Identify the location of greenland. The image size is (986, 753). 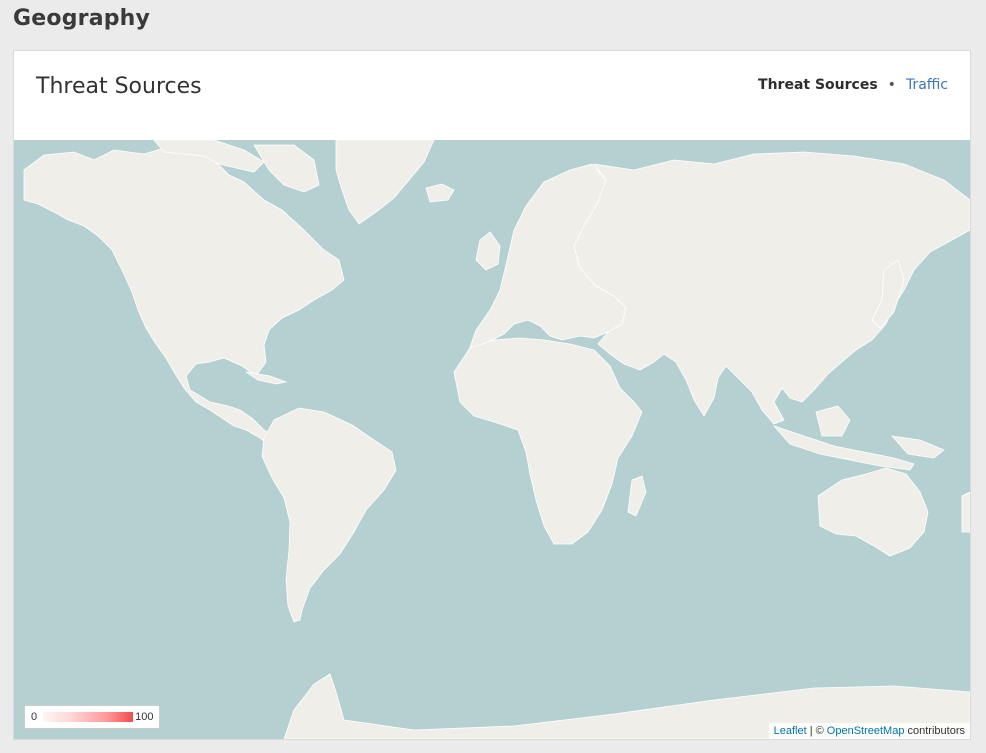
(385, 182).